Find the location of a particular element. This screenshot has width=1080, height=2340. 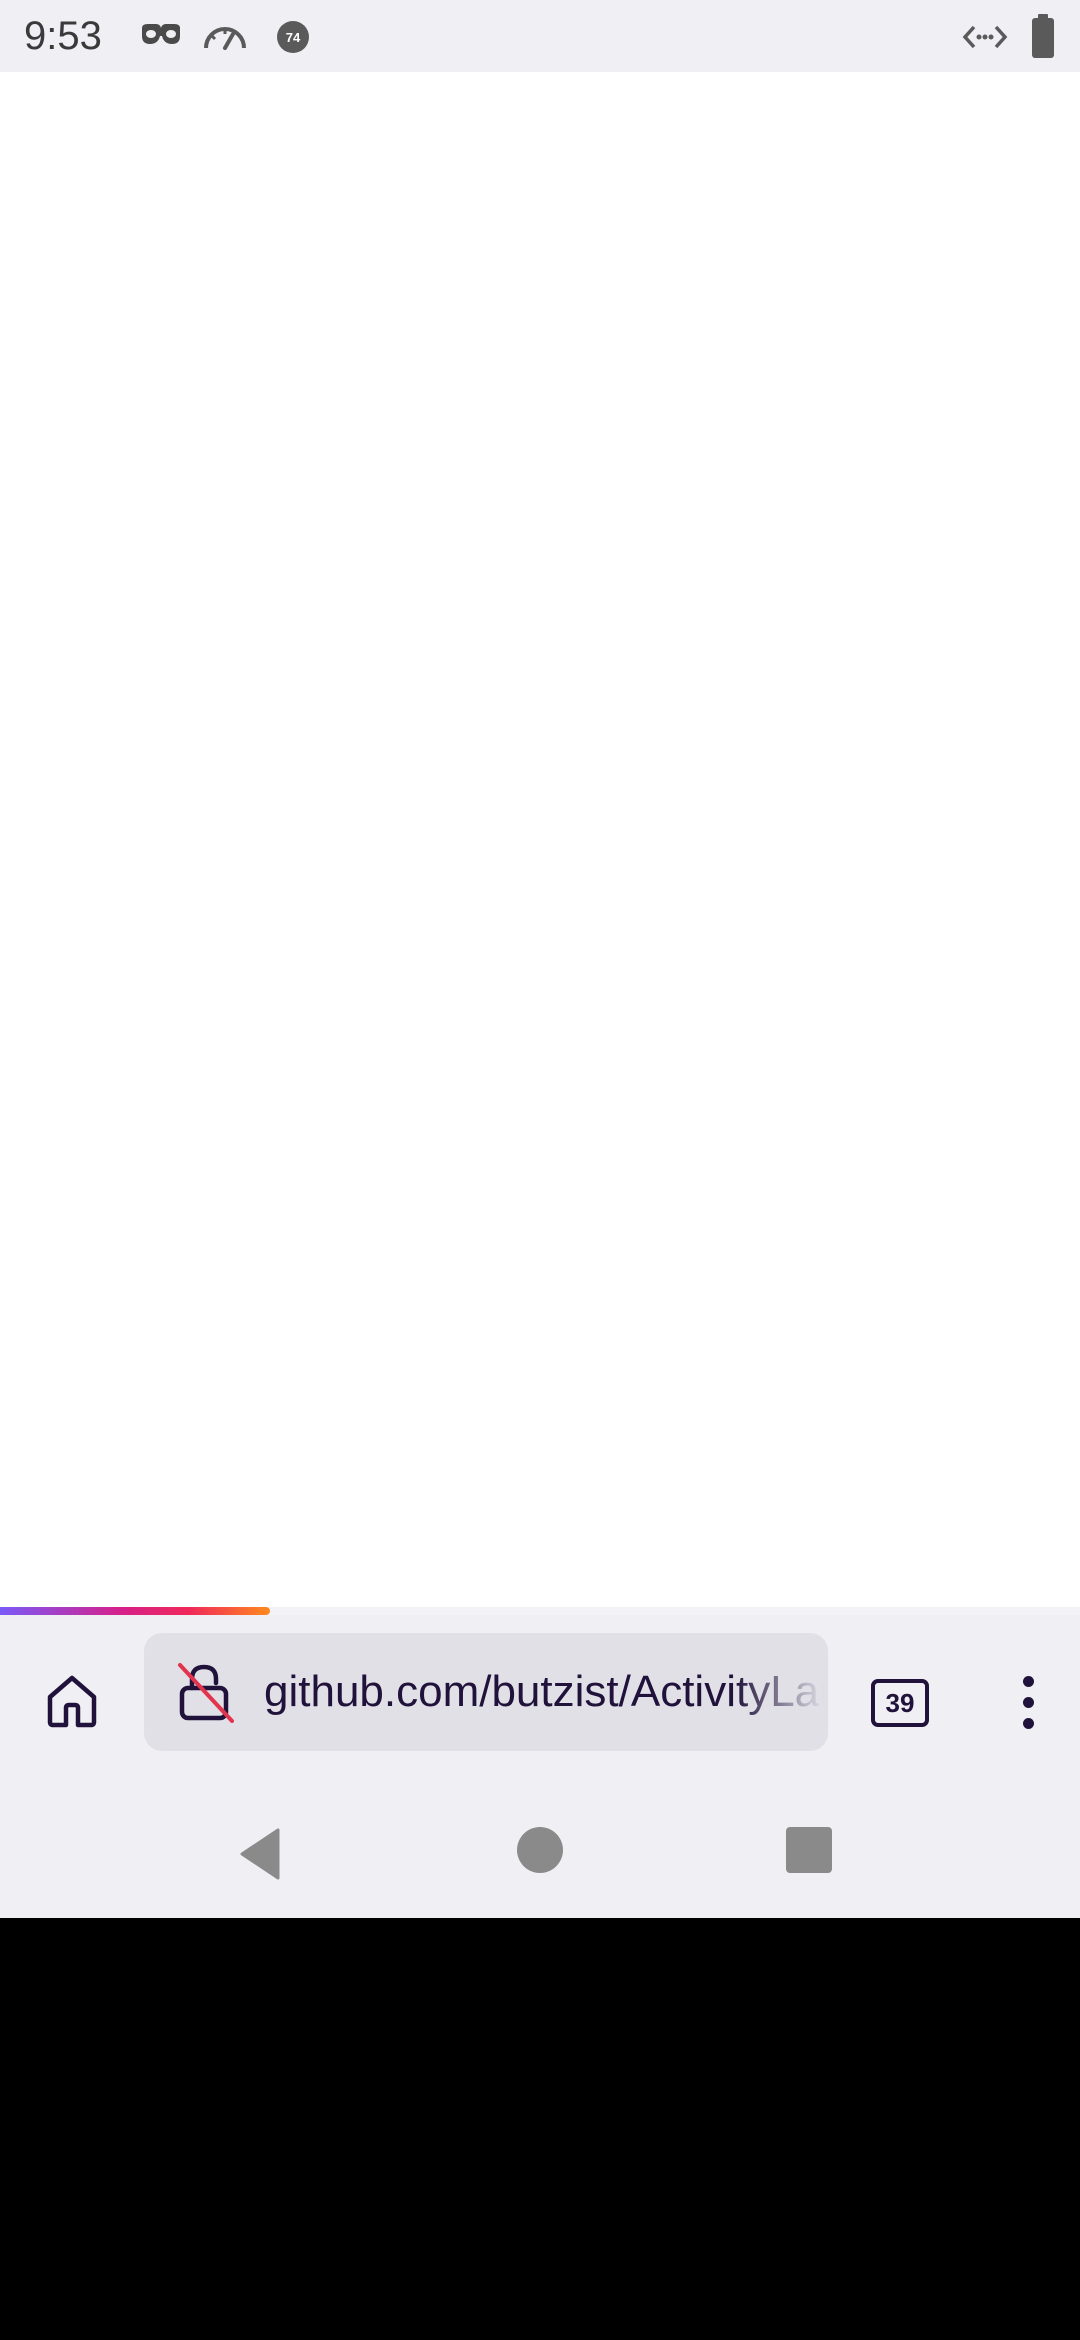

home-button is located at coordinates (72, 1702).